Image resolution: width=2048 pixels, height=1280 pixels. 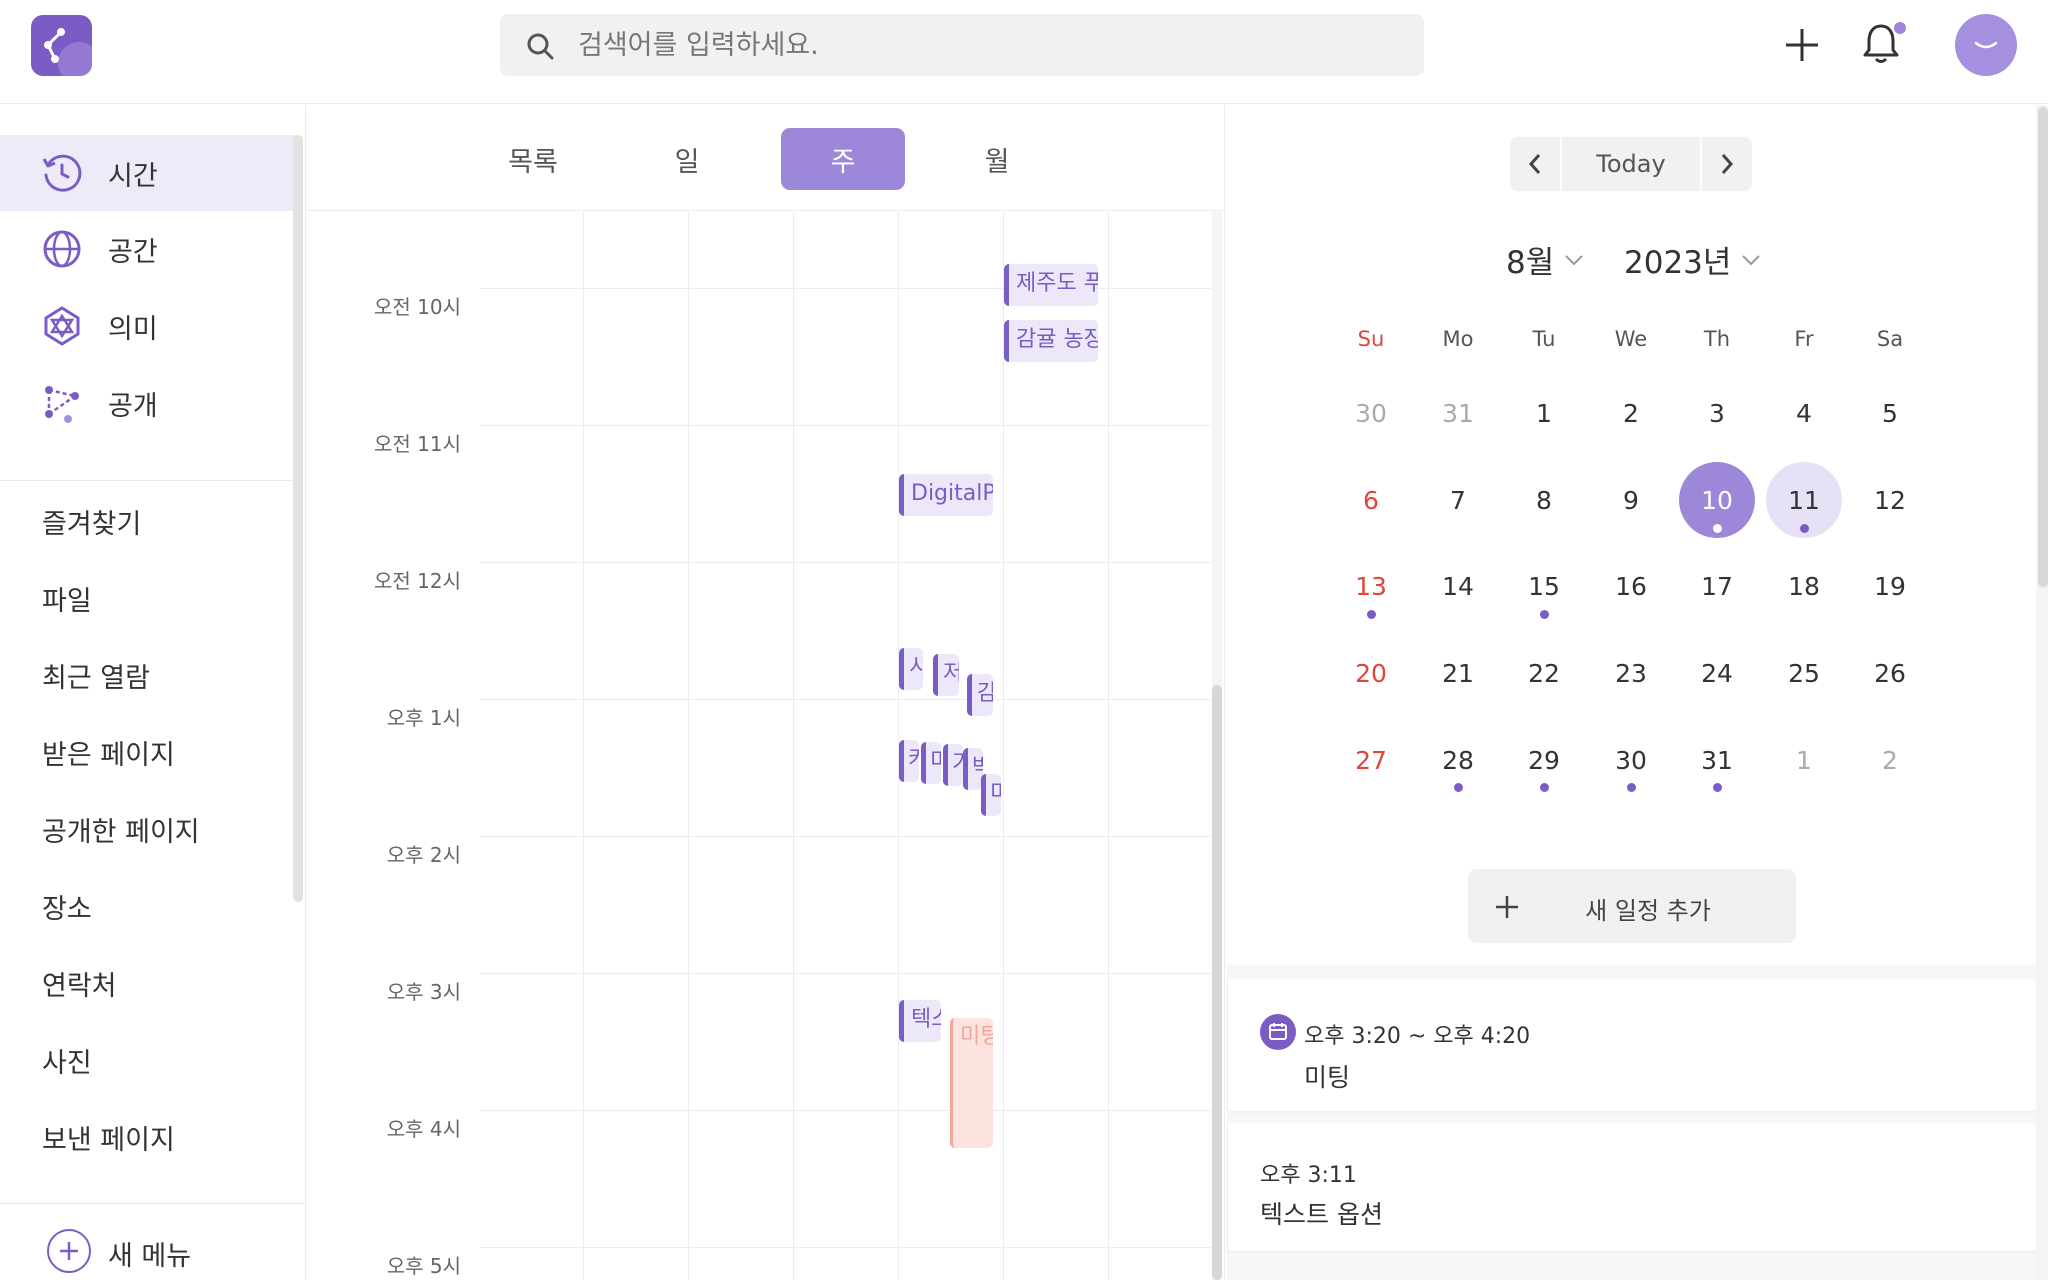 What do you see at coordinates (1632, 1045) in the screenshot?
I see `schedule-item: 오후 3:20 ~ 오후 4:20 미팅` at bounding box center [1632, 1045].